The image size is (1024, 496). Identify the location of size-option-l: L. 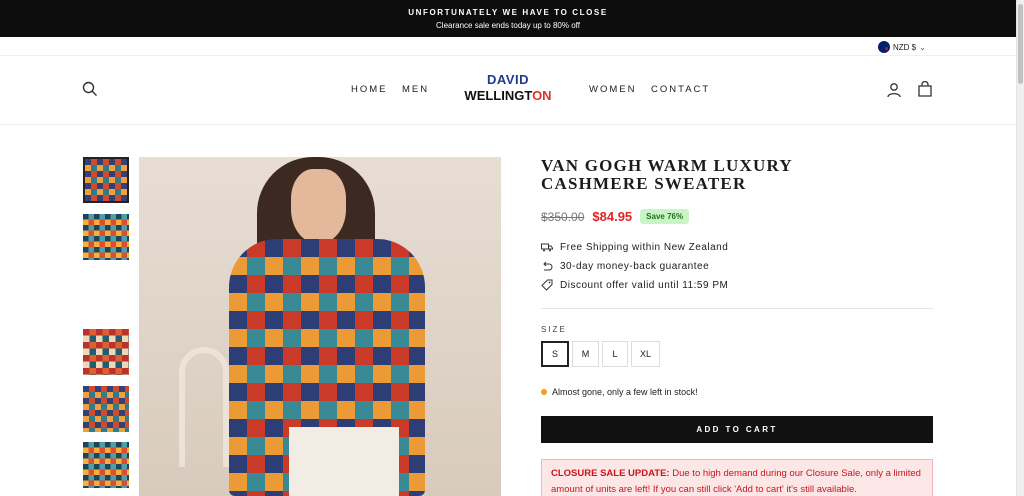
(615, 354).